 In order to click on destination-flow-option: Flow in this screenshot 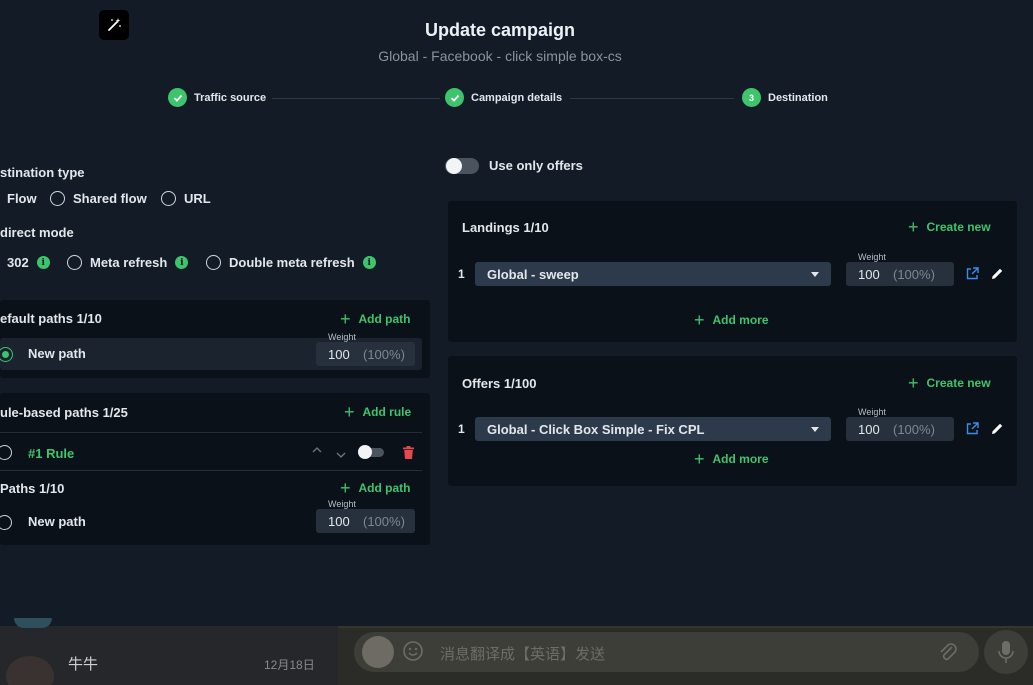, I will do `click(22, 198)`.